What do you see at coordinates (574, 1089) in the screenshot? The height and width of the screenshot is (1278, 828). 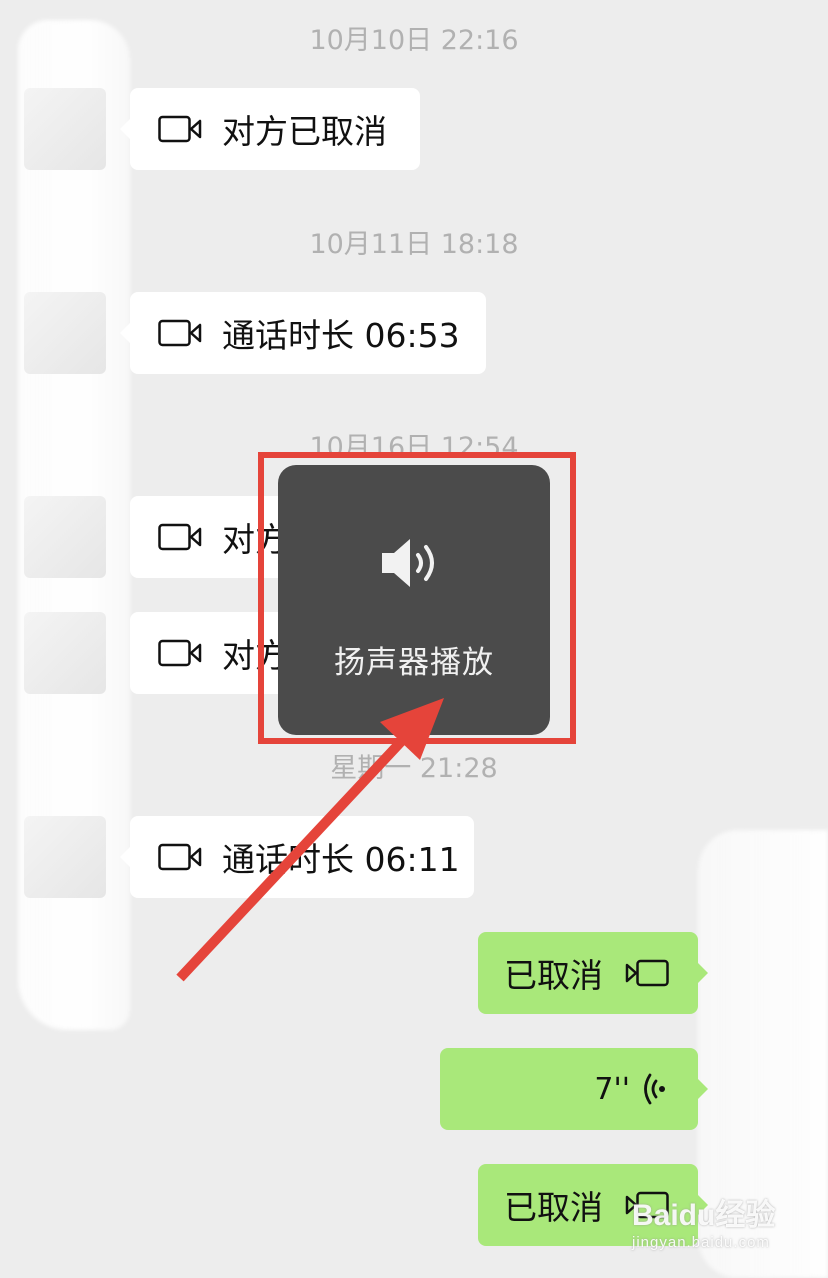 I see `voice-message: 7''` at bounding box center [574, 1089].